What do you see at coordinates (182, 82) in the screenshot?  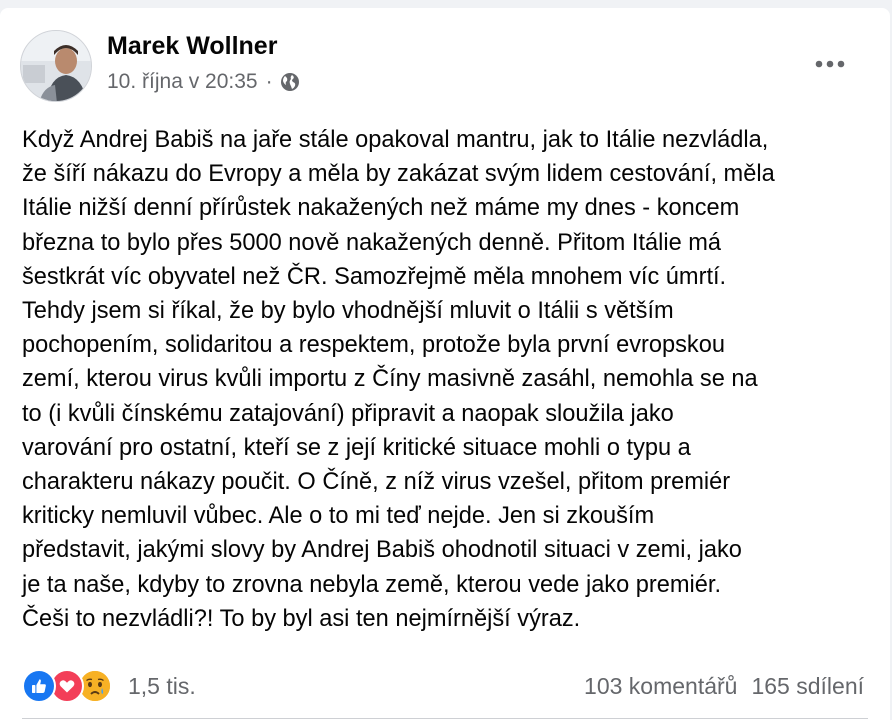 I see `post-timestamp: 10. října v 20:35` at bounding box center [182, 82].